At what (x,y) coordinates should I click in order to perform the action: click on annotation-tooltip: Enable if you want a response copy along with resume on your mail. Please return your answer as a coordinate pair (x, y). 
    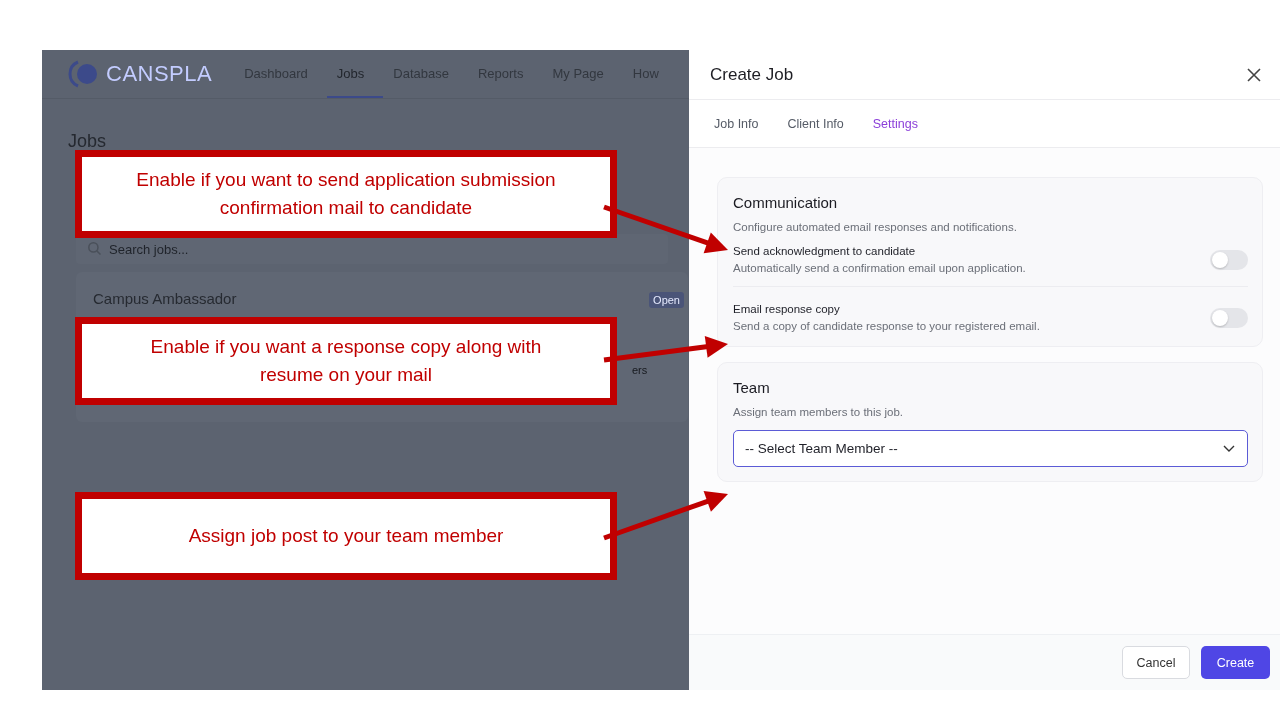
    Looking at the image, I should click on (346, 361).